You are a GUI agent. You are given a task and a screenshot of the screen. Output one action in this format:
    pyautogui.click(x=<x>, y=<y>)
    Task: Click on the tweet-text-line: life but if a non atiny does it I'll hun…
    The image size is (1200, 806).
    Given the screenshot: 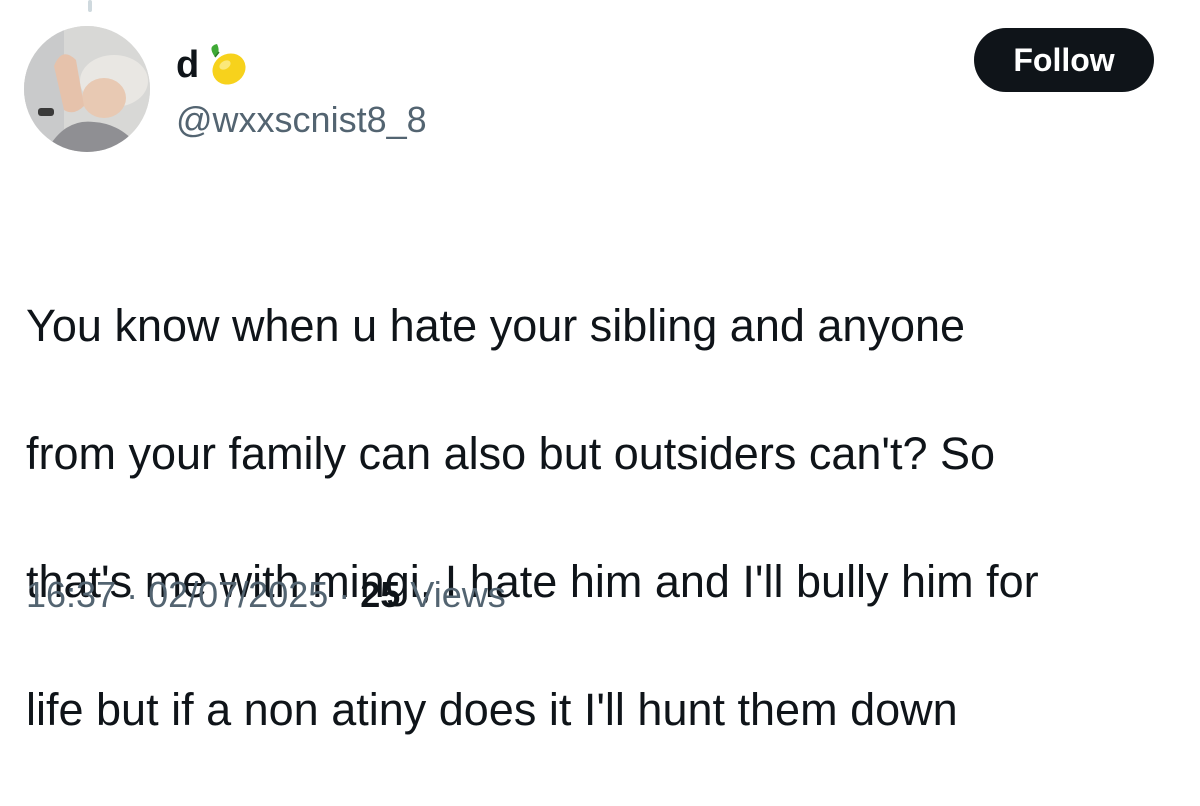 What is the action you would take?
    pyautogui.click(x=492, y=709)
    